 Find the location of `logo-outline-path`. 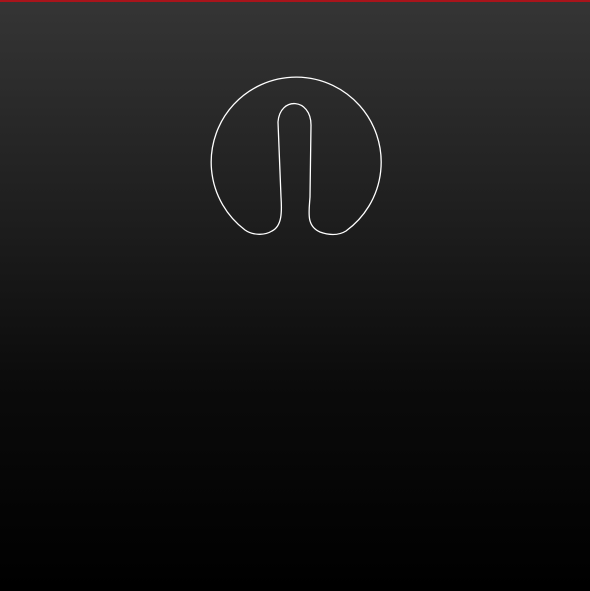

logo-outline-path is located at coordinates (296, 156).